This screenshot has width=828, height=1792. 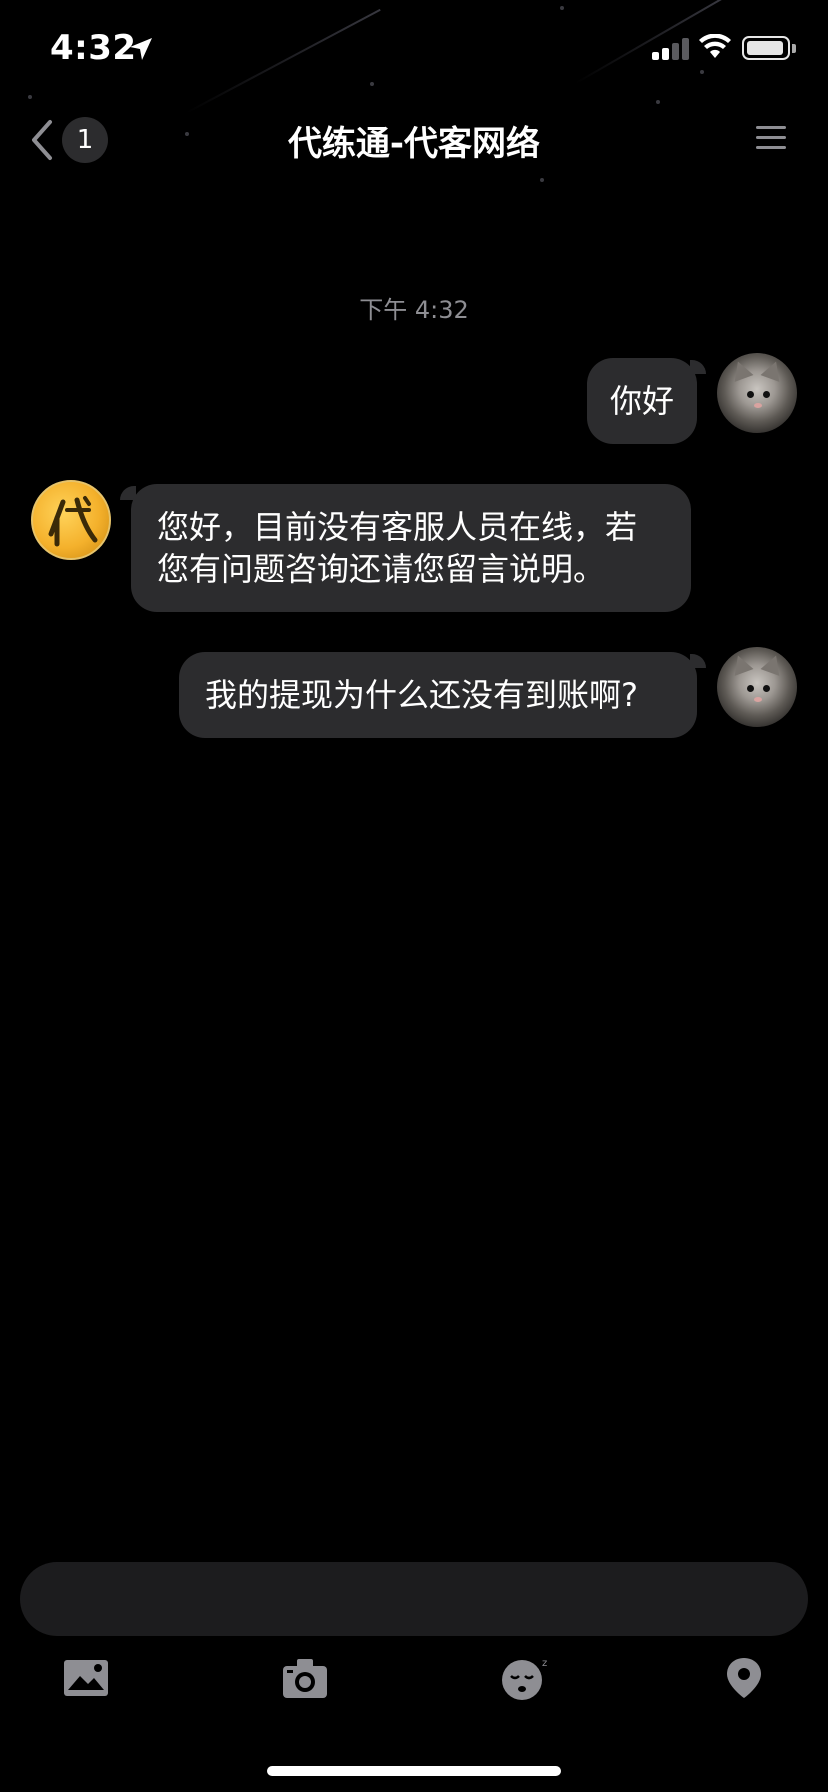 I want to click on battery-tip, so click(x=794, y=48).